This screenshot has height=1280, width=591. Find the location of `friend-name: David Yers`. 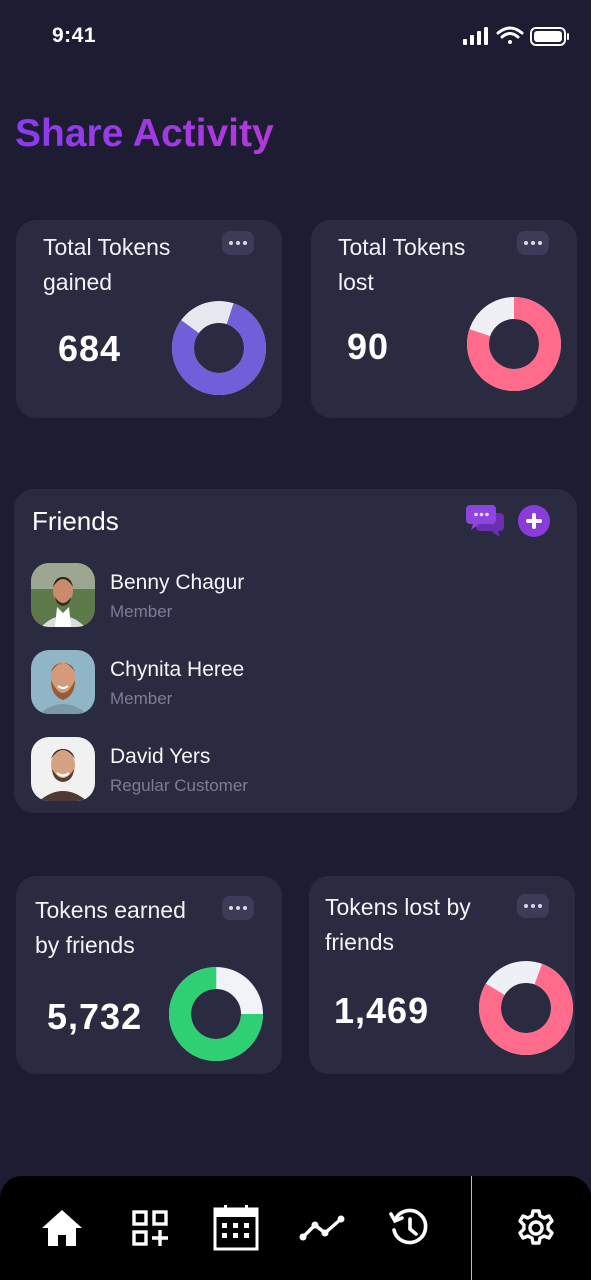

friend-name: David Yers is located at coordinates (160, 756).